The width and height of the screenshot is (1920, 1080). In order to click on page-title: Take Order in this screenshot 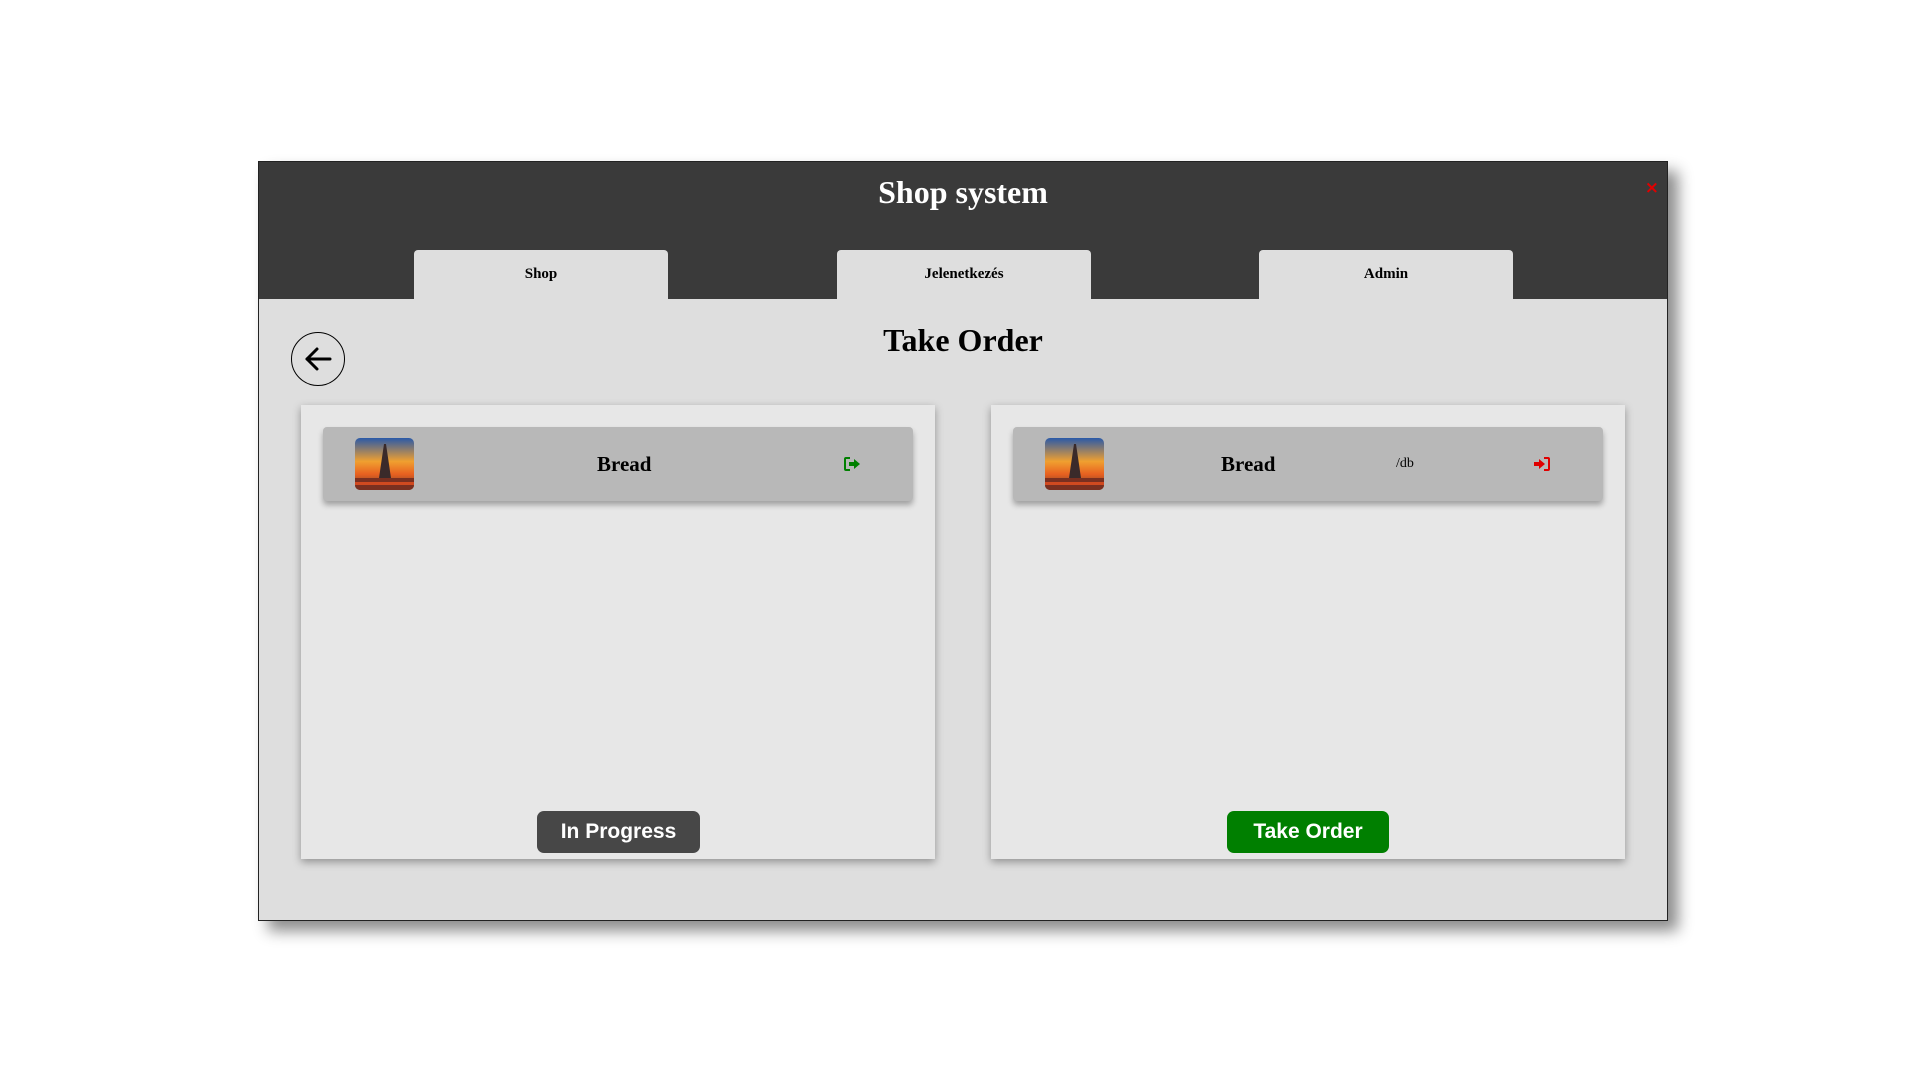, I will do `click(963, 340)`.